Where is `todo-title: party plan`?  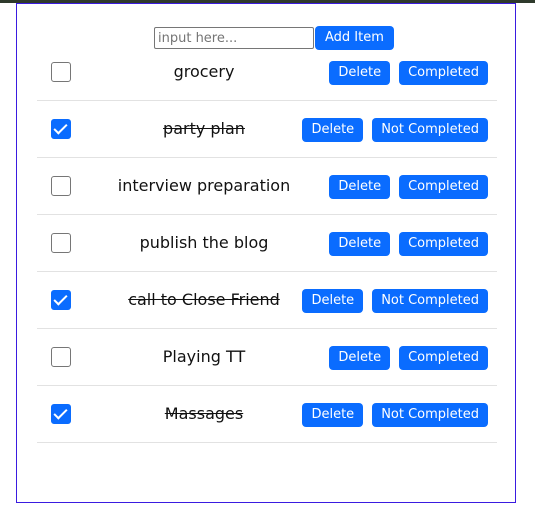
todo-title: party plan is located at coordinates (204, 128).